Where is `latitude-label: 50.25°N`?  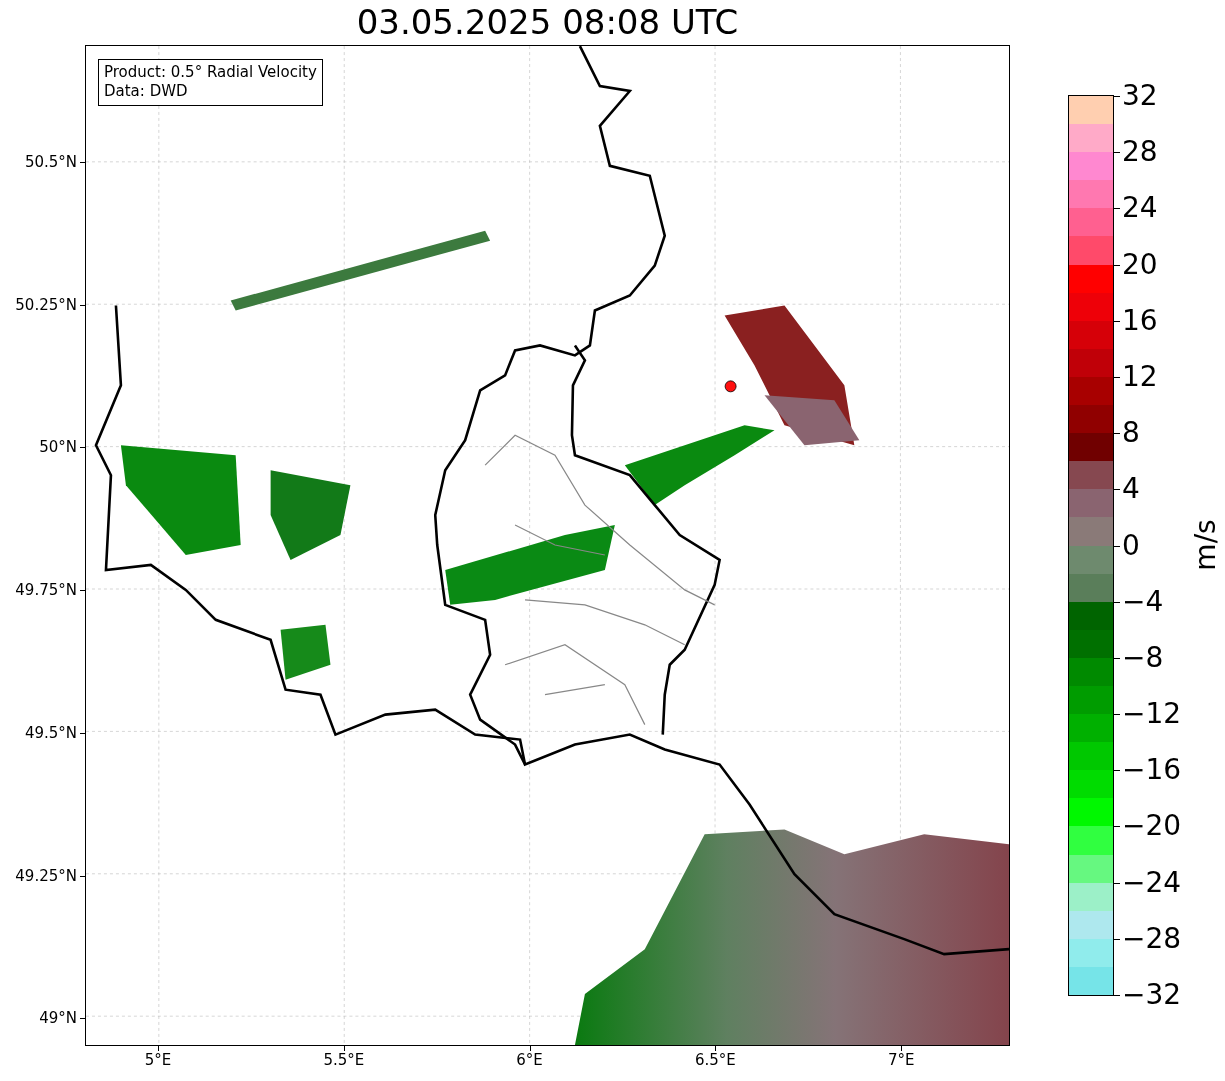 latitude-label: 50.25°N is located at coordinates (46, 304).